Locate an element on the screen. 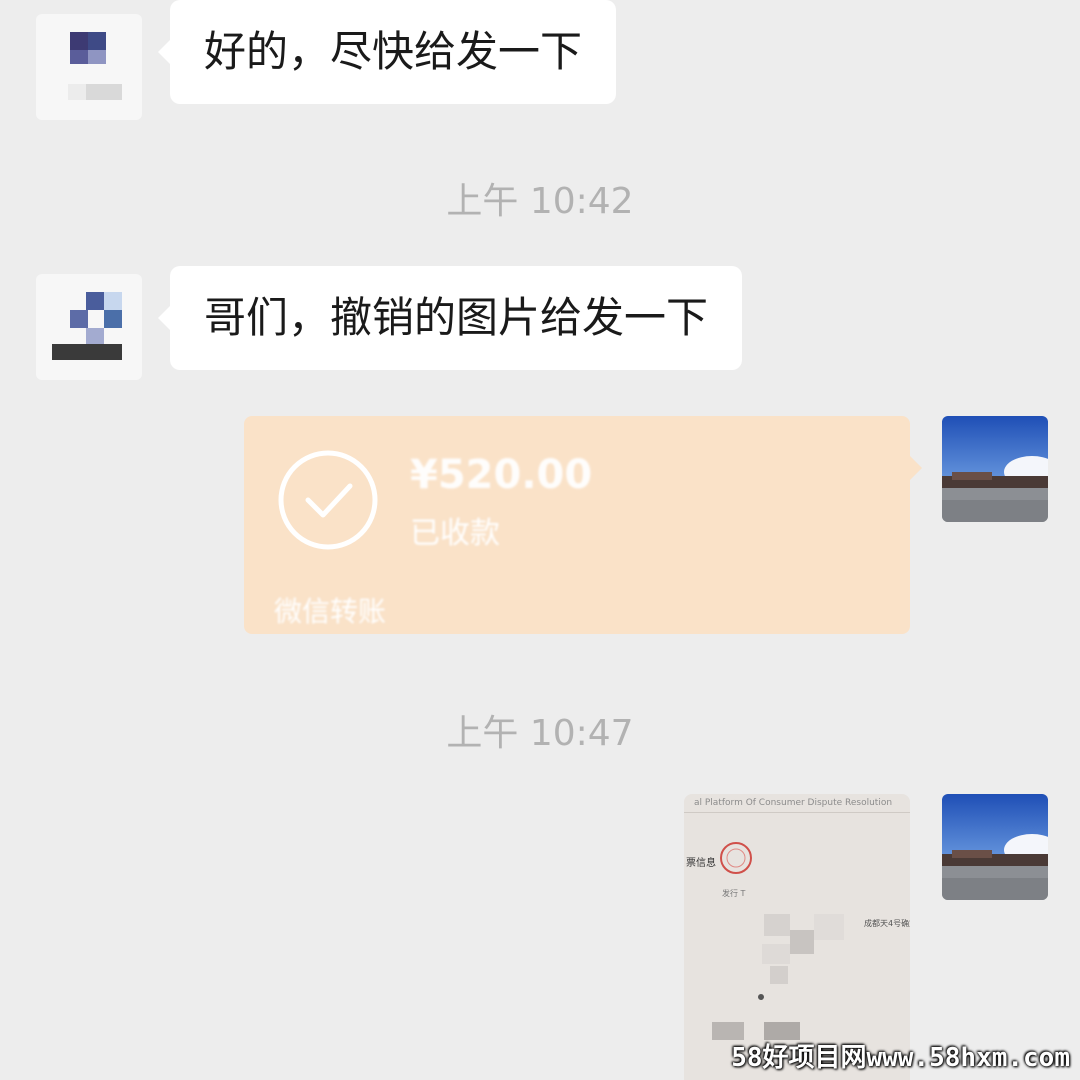 Image resolution: width=1080 pixels, height=1080 pixels. message-bubble-incoming: 哥们，撤销的图片给发一下 is located at coordinates (450, 318).